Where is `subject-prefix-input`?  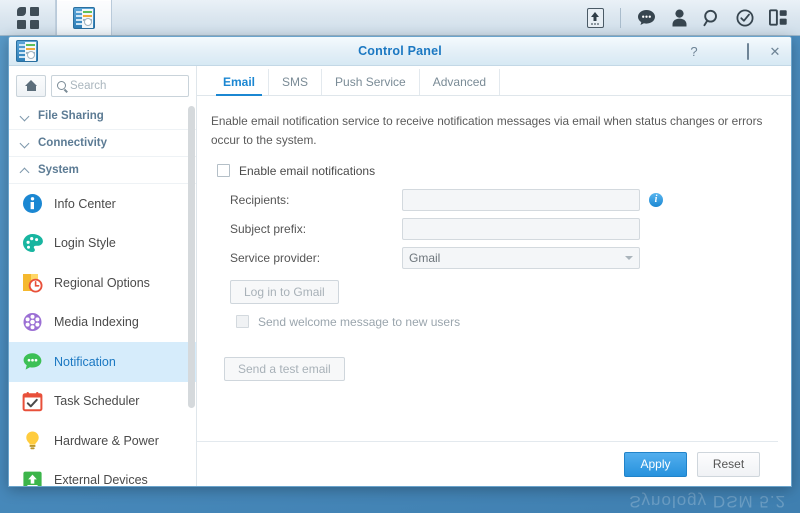
subject-prefix-input is located at coordinates (521, 228).